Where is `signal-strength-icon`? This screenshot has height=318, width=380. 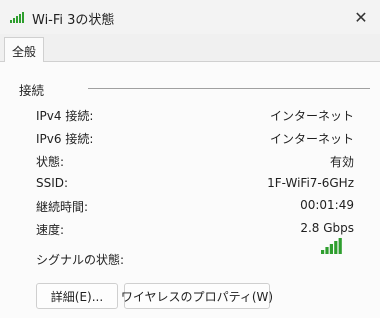 signal-strength-icon is located at coordinates (331, 246).